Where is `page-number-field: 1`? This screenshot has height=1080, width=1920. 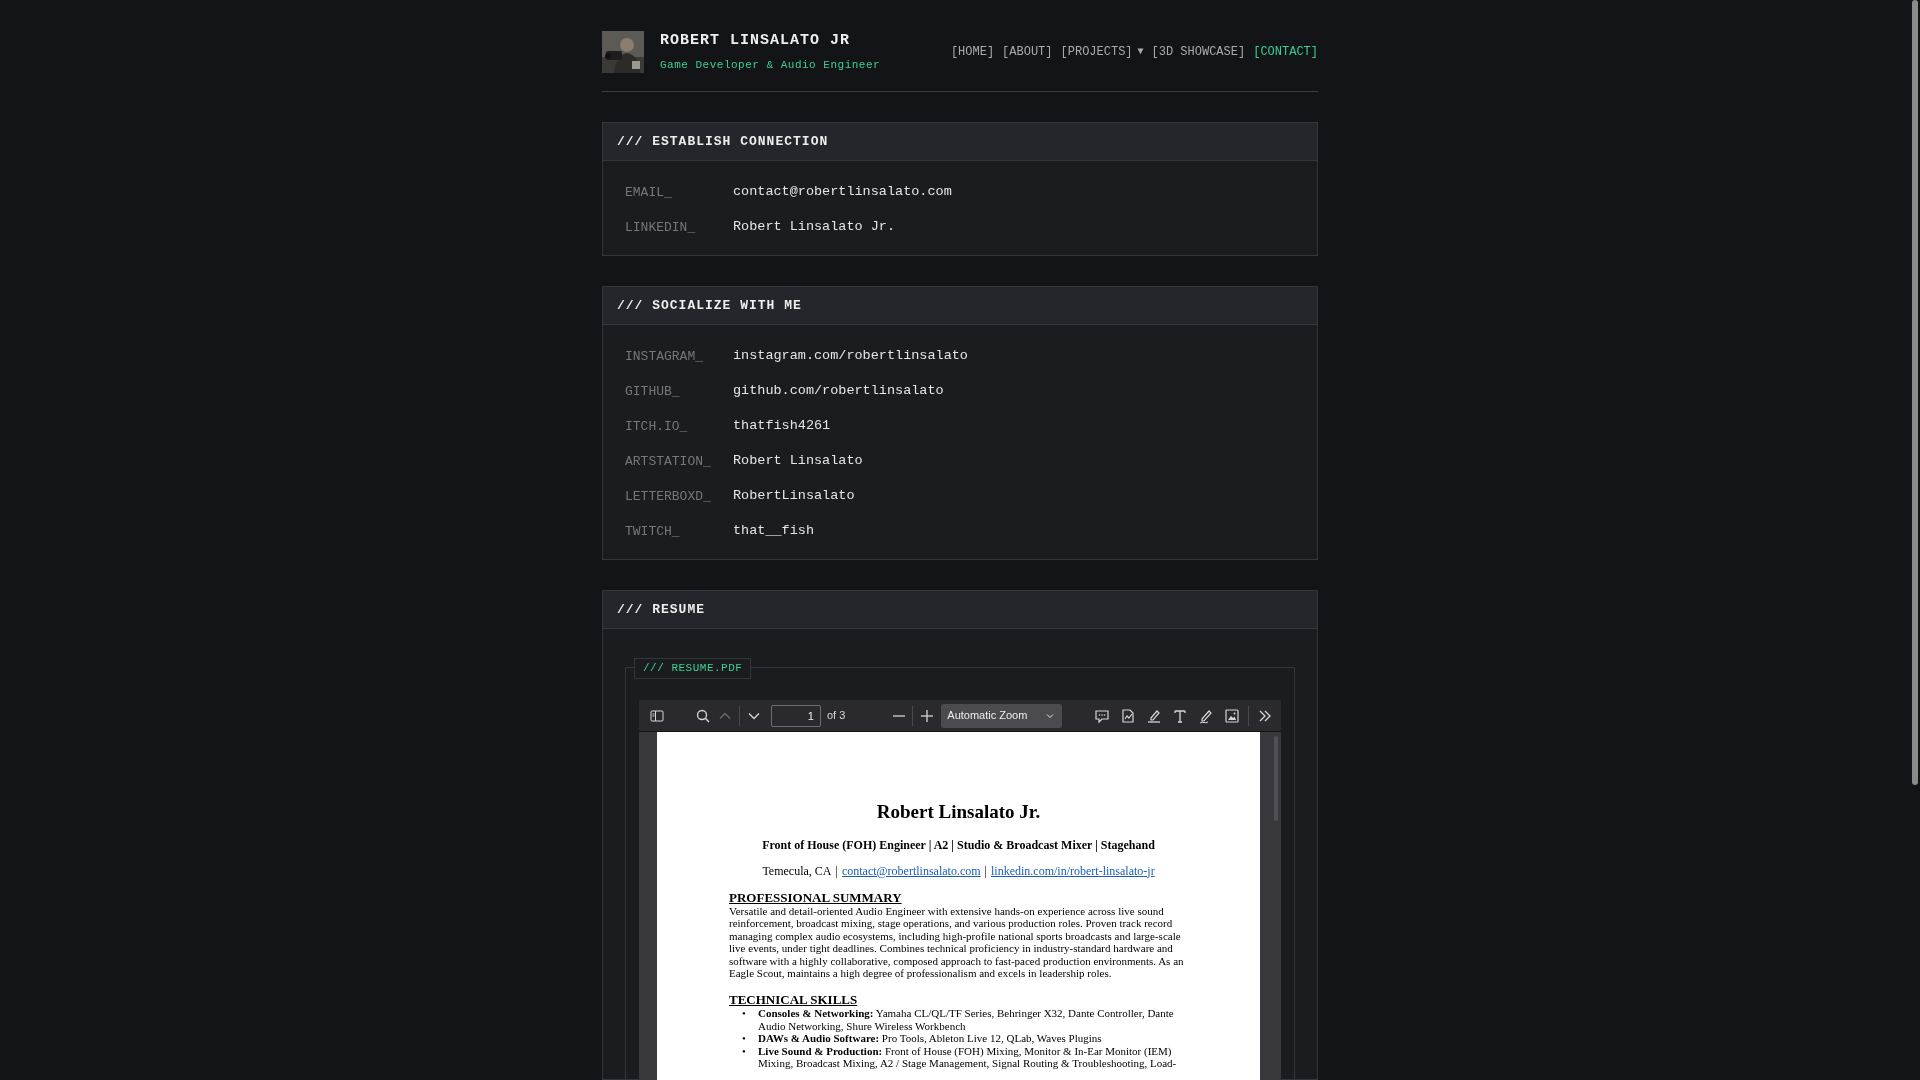
page-number-field: 1 is located at coordinates (795, 715).